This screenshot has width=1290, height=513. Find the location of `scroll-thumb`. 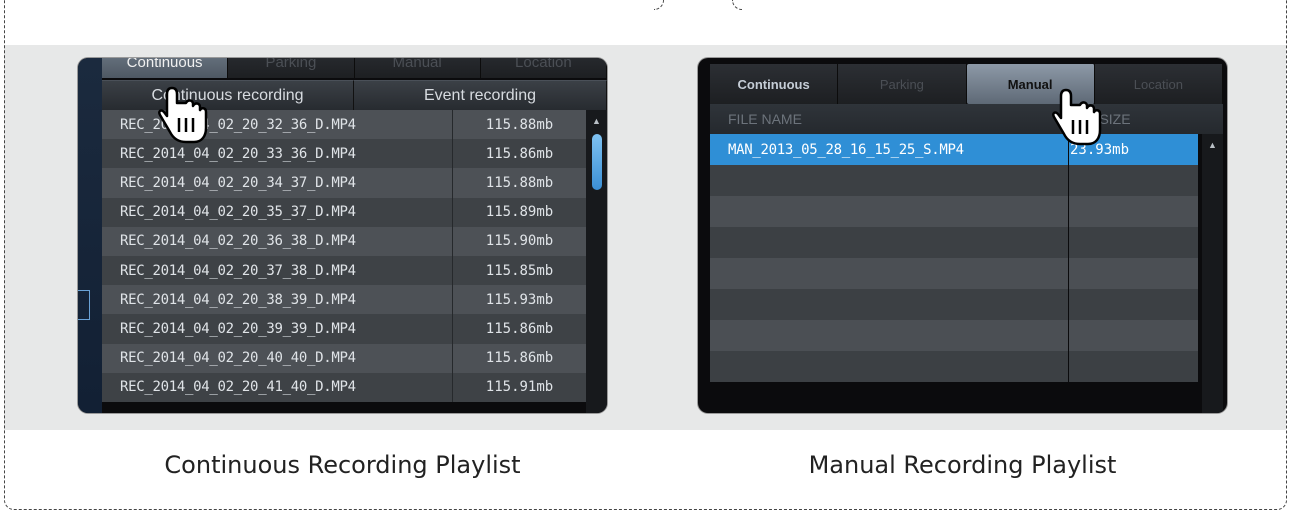

scroll-thumb is located at coordinates (597, 162).